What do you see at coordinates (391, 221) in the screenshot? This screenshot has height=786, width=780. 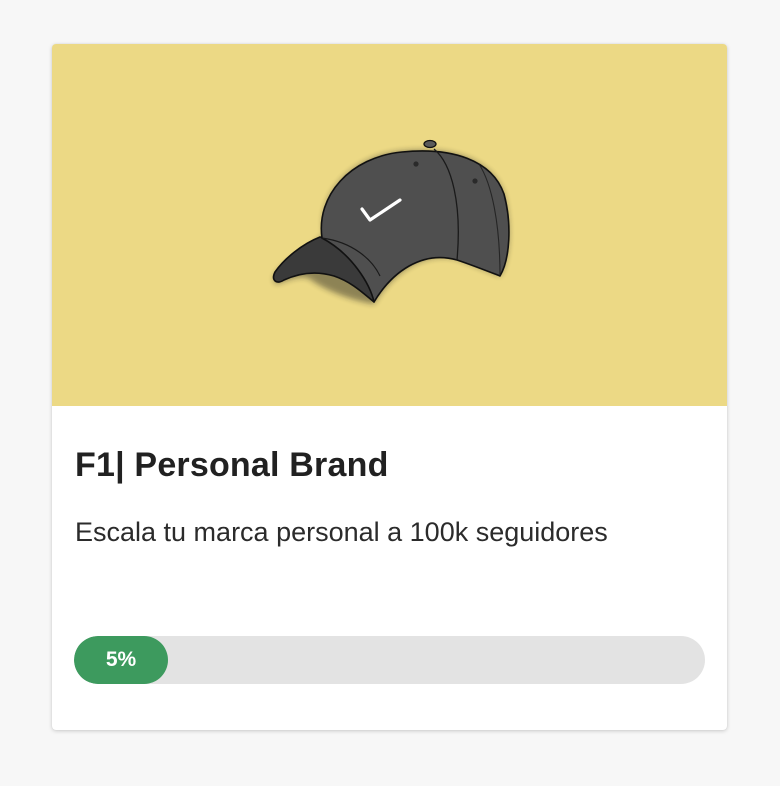 I see `baseball-cap-icon` at bounding box center [391, 221].